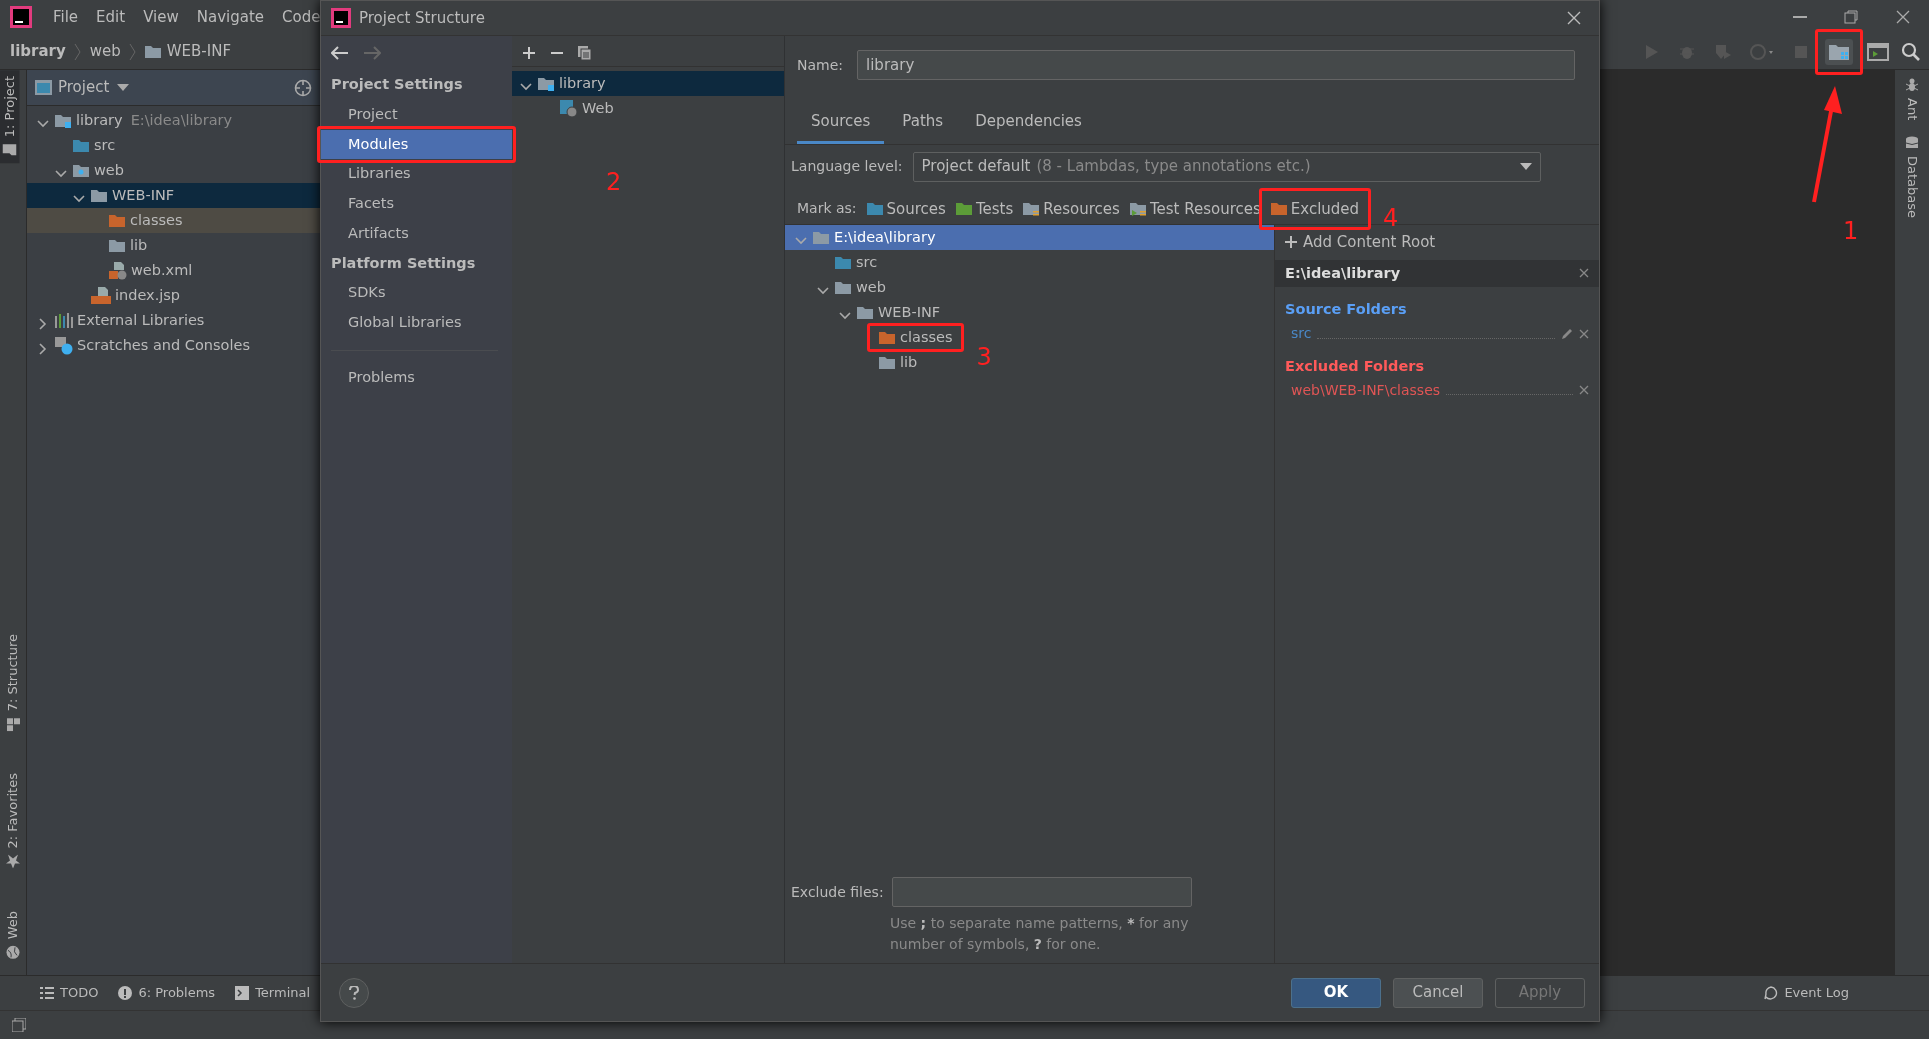  I want to click on tab: Sources, so click(841, 124).